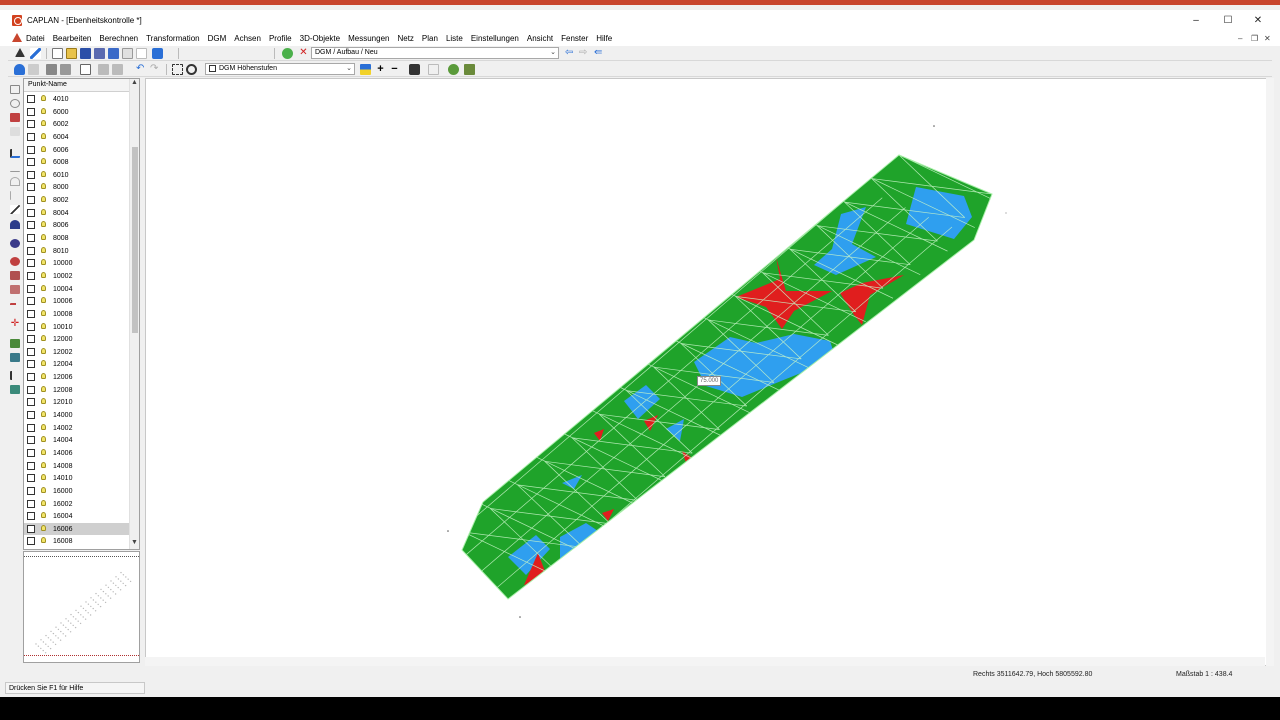 This screenshot has width=1280, height=720. I want to click on point-list-item: 10002, so click(77, 276).